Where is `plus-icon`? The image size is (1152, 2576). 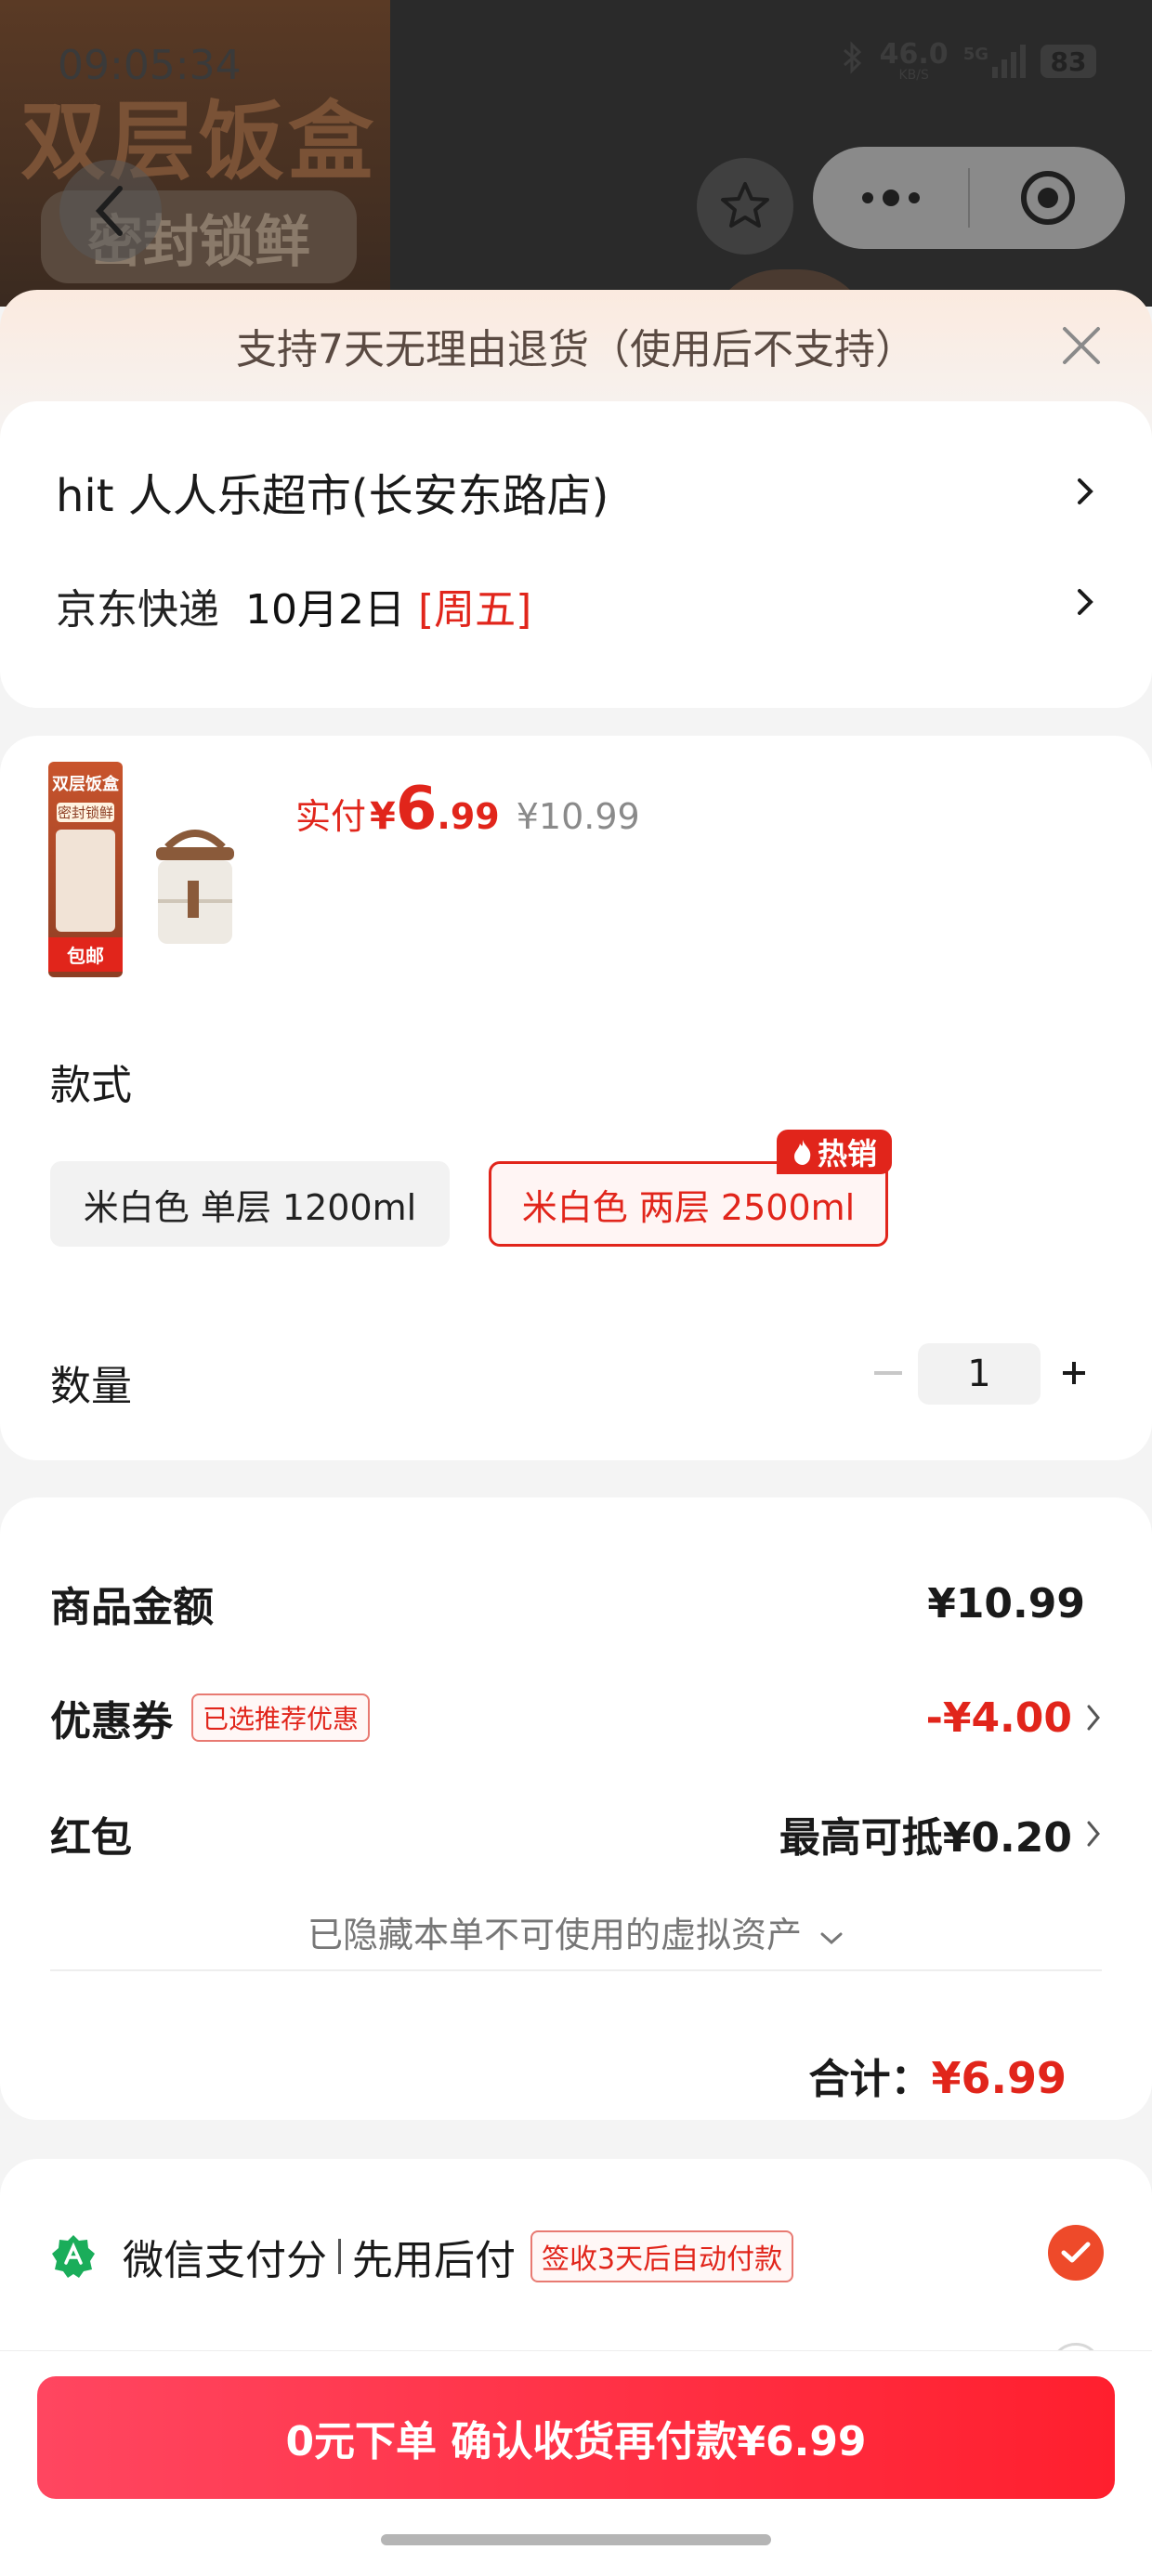 plus-icon is located at coordinates (1074, 1373).